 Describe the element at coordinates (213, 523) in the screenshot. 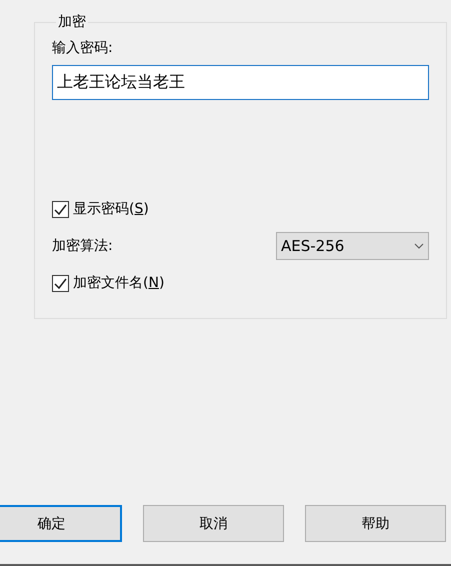

I see `dialog-button: 取消` at that location.